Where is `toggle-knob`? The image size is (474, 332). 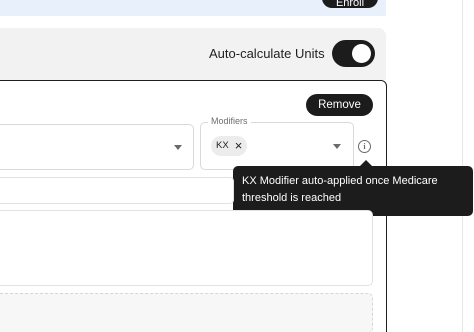 toggle-knob is located at coordinates (361, 53).